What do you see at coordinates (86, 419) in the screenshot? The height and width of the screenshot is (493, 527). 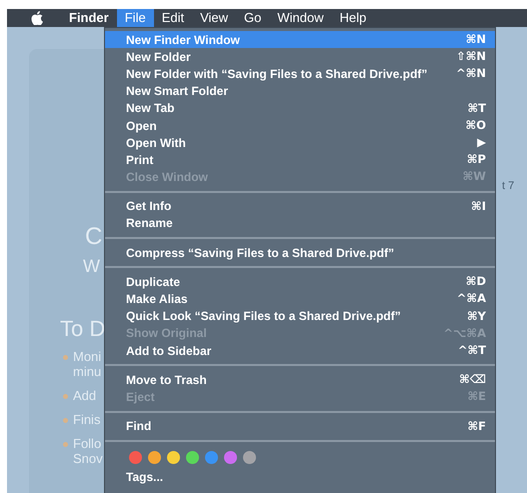 I see `bullet-text: Finis` at bounding box center [86, 419].